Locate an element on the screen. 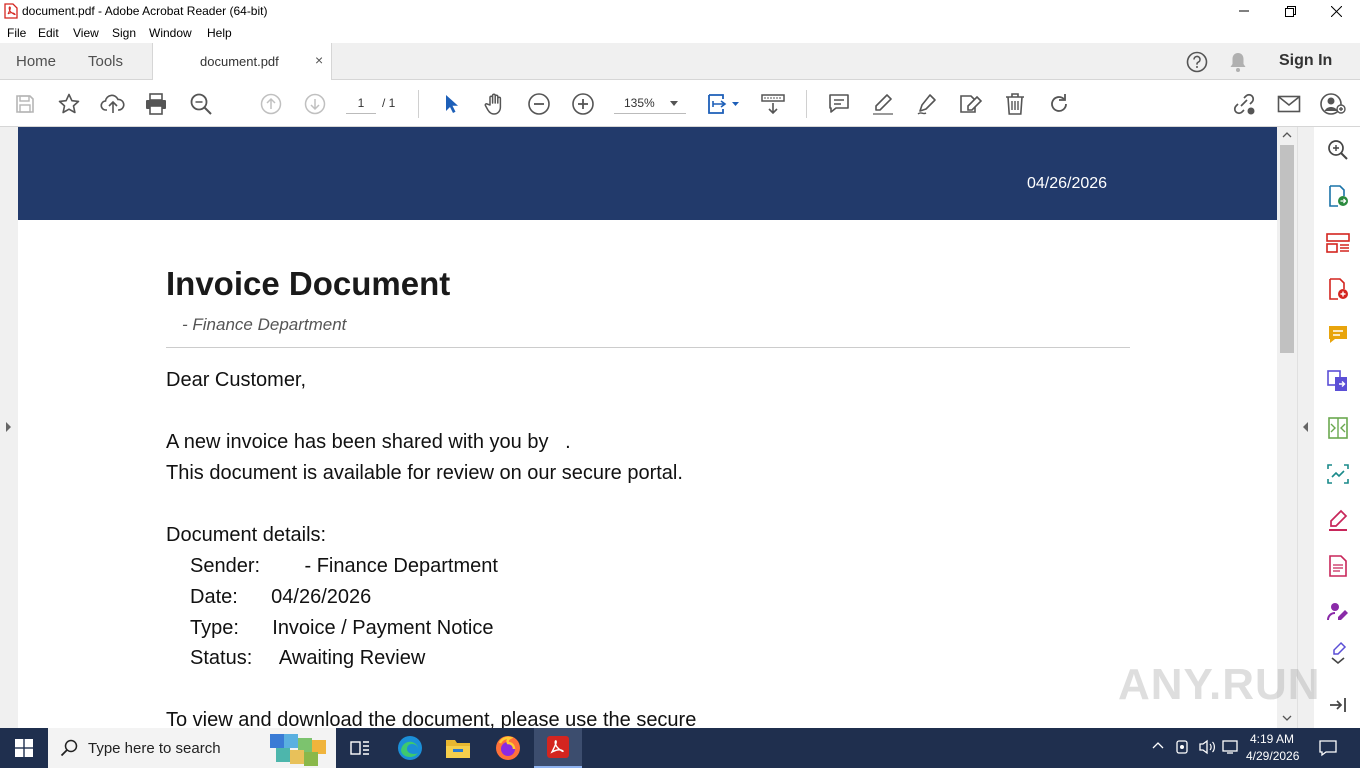 The image size is (1360, 768). print-icon is located at coordinates (156, 104).